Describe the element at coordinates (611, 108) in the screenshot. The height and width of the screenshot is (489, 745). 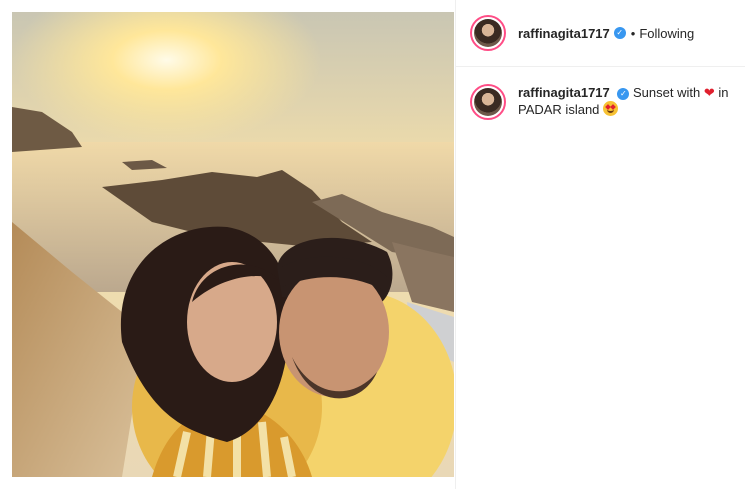
I see `heart-eyes-emoji-icon` at that location.